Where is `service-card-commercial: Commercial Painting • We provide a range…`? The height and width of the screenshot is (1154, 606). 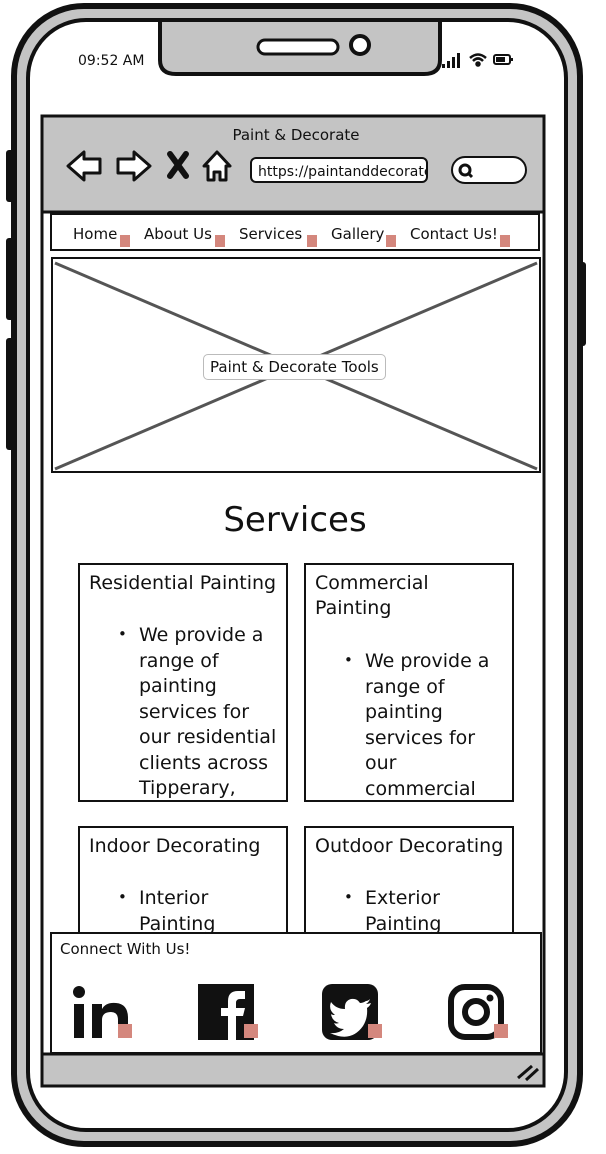
service-card-commercial: Commercial Painting • We provide a range… is located at coordinates (409, 682).